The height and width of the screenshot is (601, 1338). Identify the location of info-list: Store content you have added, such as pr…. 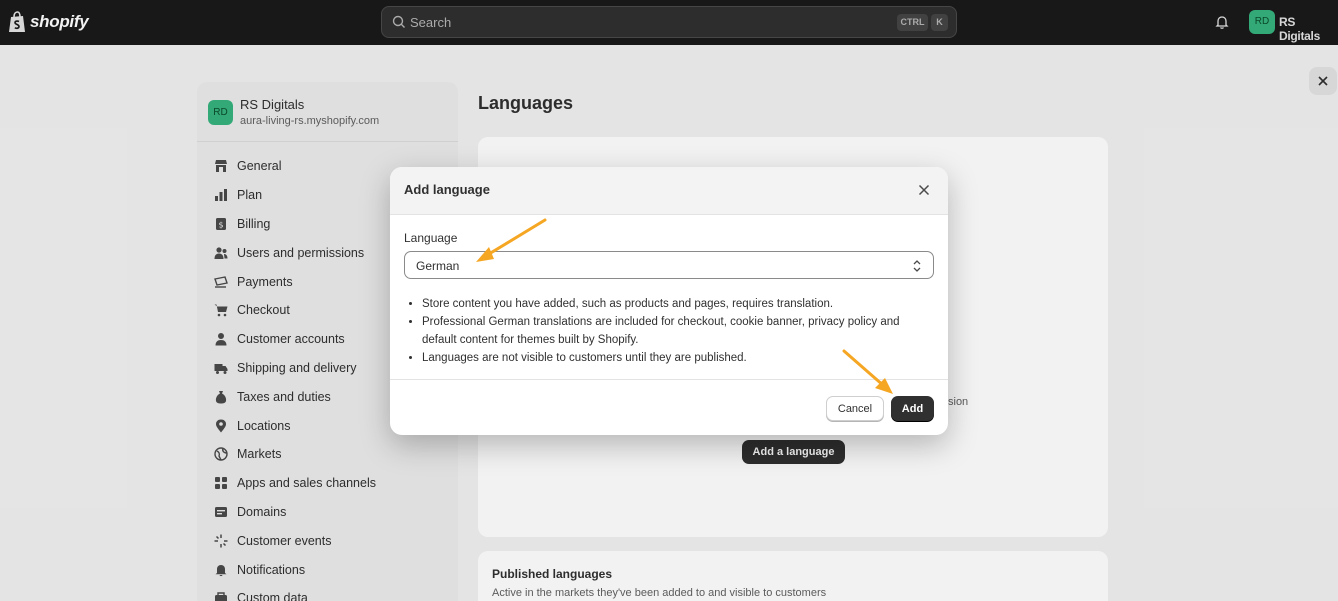
(678, 331).